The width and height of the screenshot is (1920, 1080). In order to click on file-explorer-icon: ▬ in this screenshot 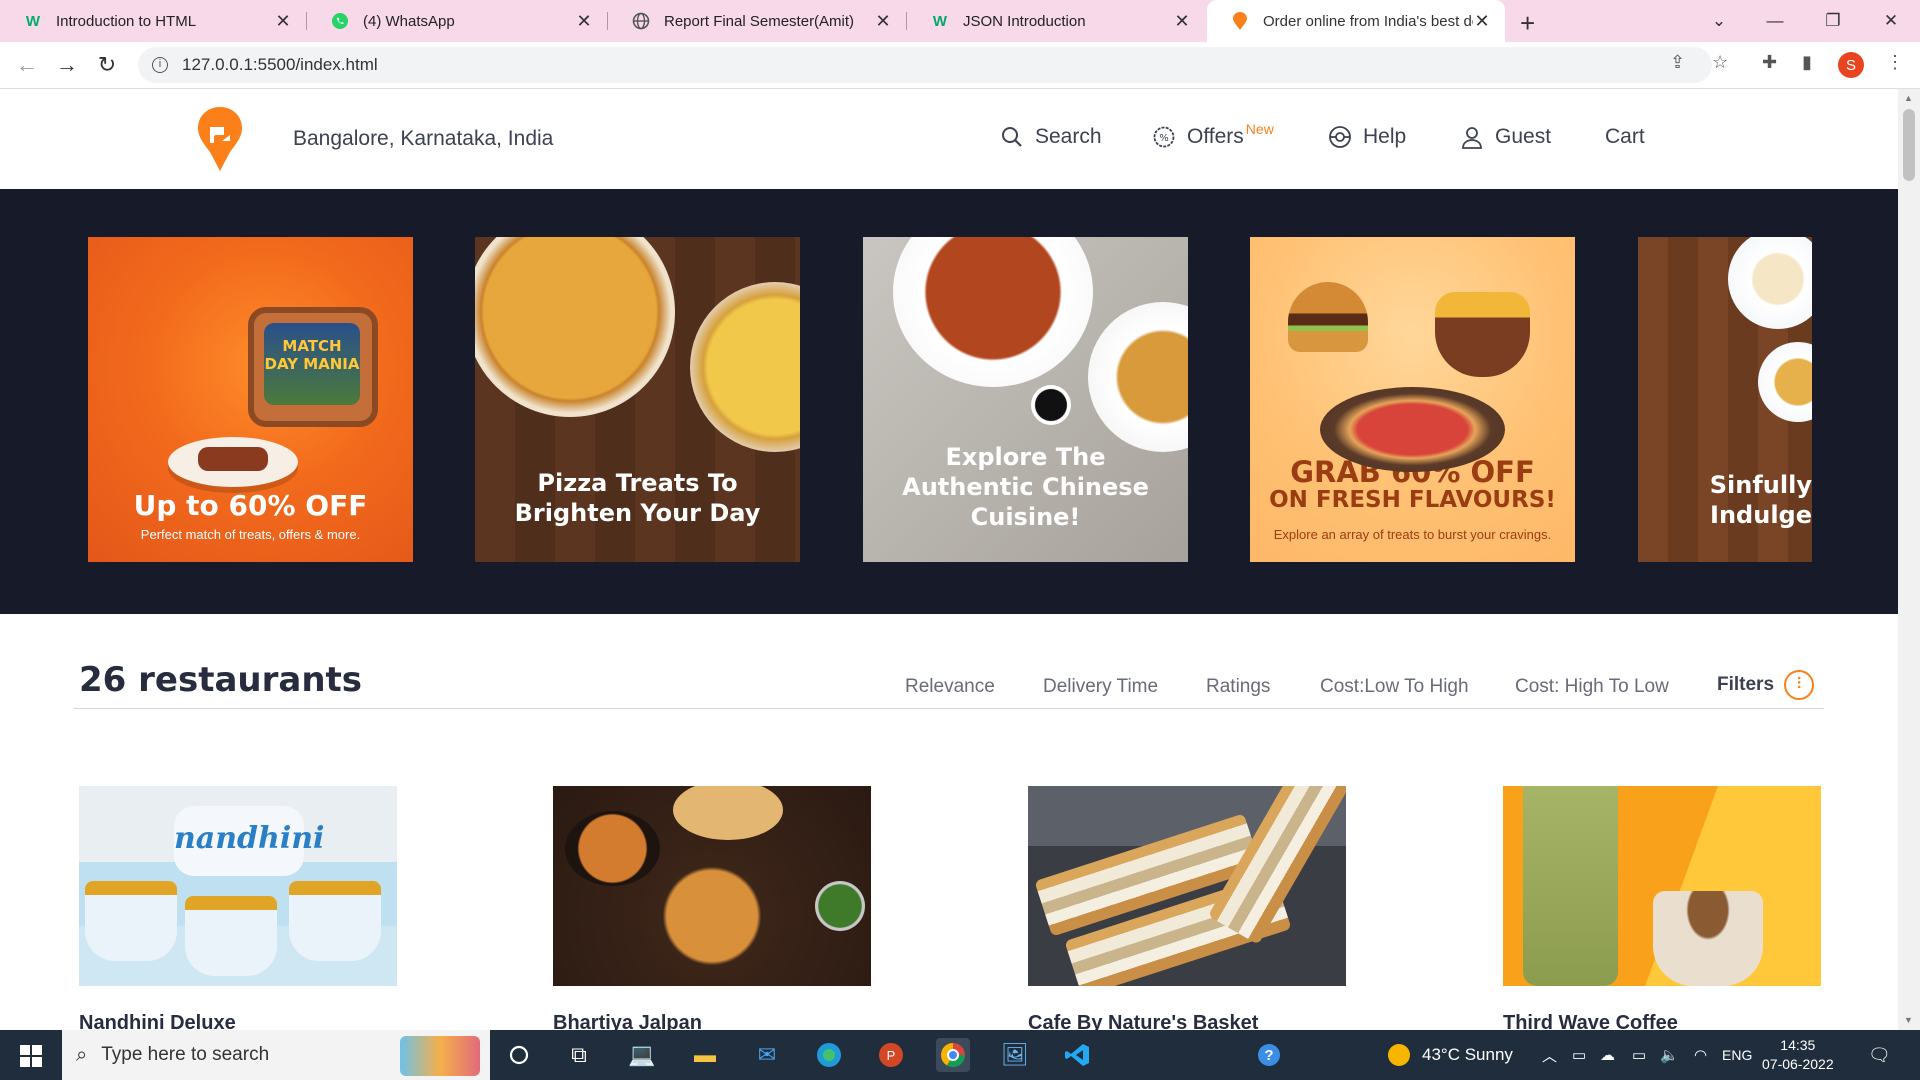, I will do `click(705, 1055)`.